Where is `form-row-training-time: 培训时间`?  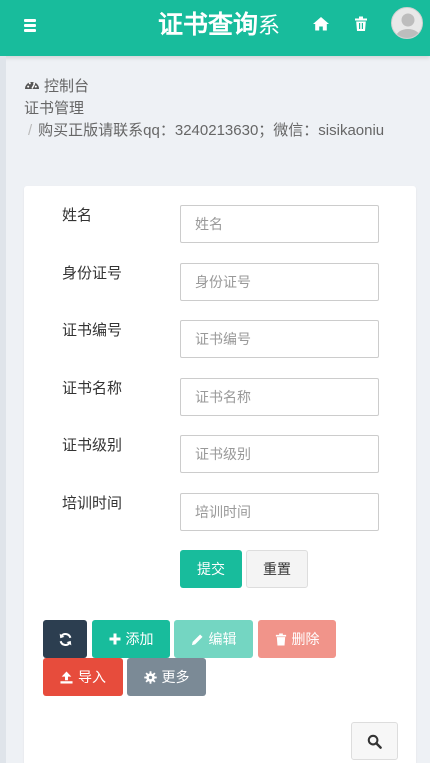 form-row-training-time: 培训时间 is located at coordinates (220, 512).